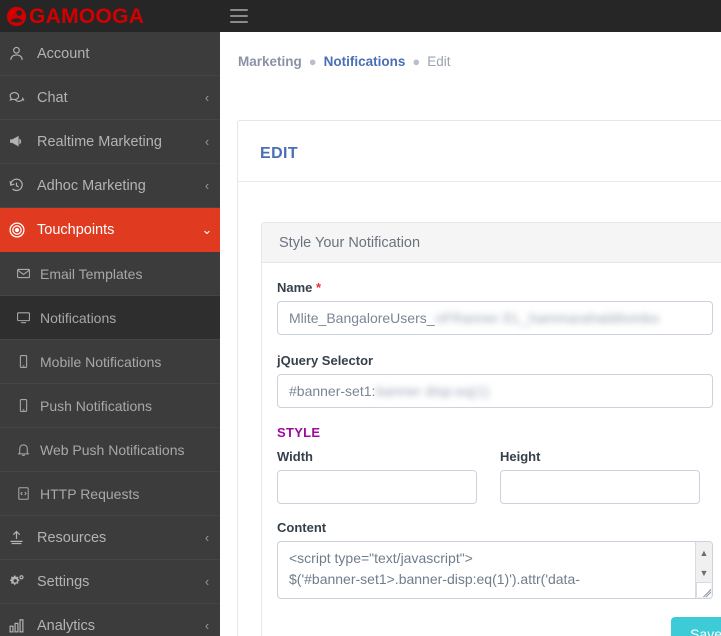 The height and width of the screenshot is (636, 721). I want to click on name-input-value: Mlite_BangaloreUsers_, so click(362, 318).